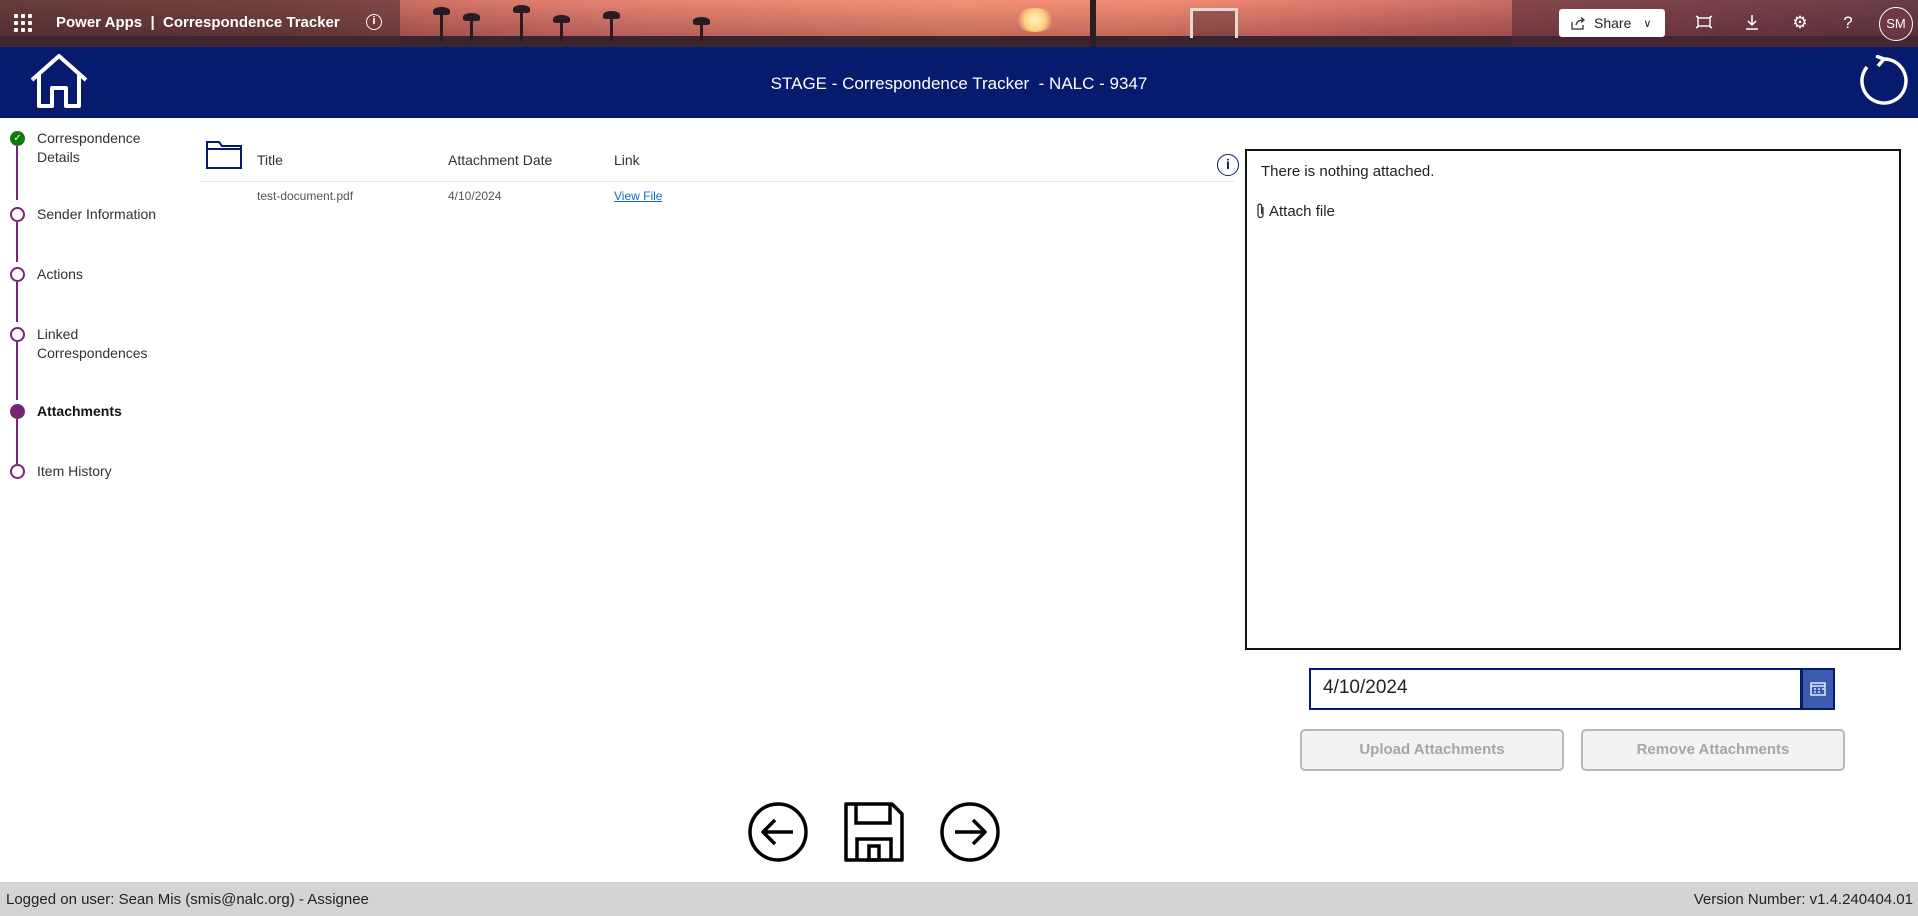 The height and width of the screenshot is (916, 1918). Describe the element at coordinates (1035, 20) in the screenshot. I see `banner-sun` at that location.